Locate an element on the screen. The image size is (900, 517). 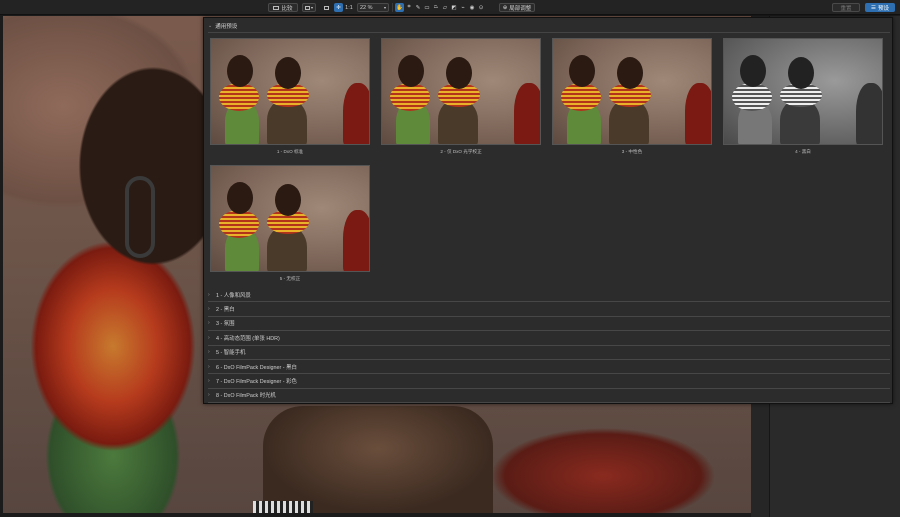
local-adjust-label: 局部调整 is located at coordinates (520, 8).